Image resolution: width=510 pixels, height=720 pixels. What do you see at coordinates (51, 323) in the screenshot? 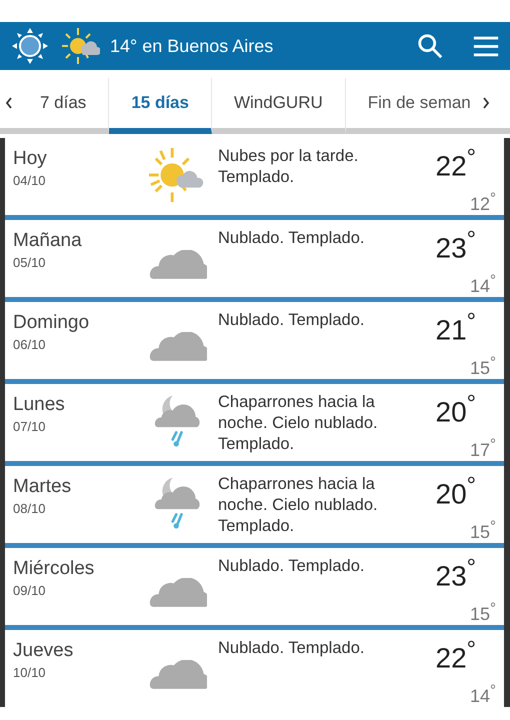
I see `day-name: Domingo` at bounding box center [51, 323].